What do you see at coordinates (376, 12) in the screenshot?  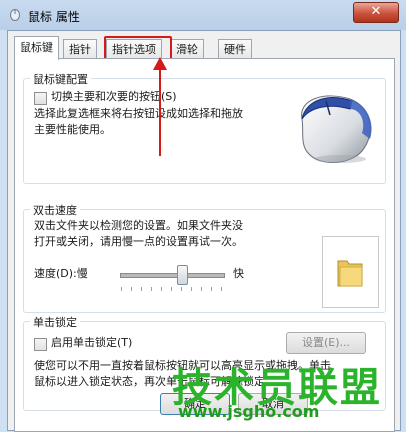 I see `close-button: ✕` at bounding box center [376, 12].